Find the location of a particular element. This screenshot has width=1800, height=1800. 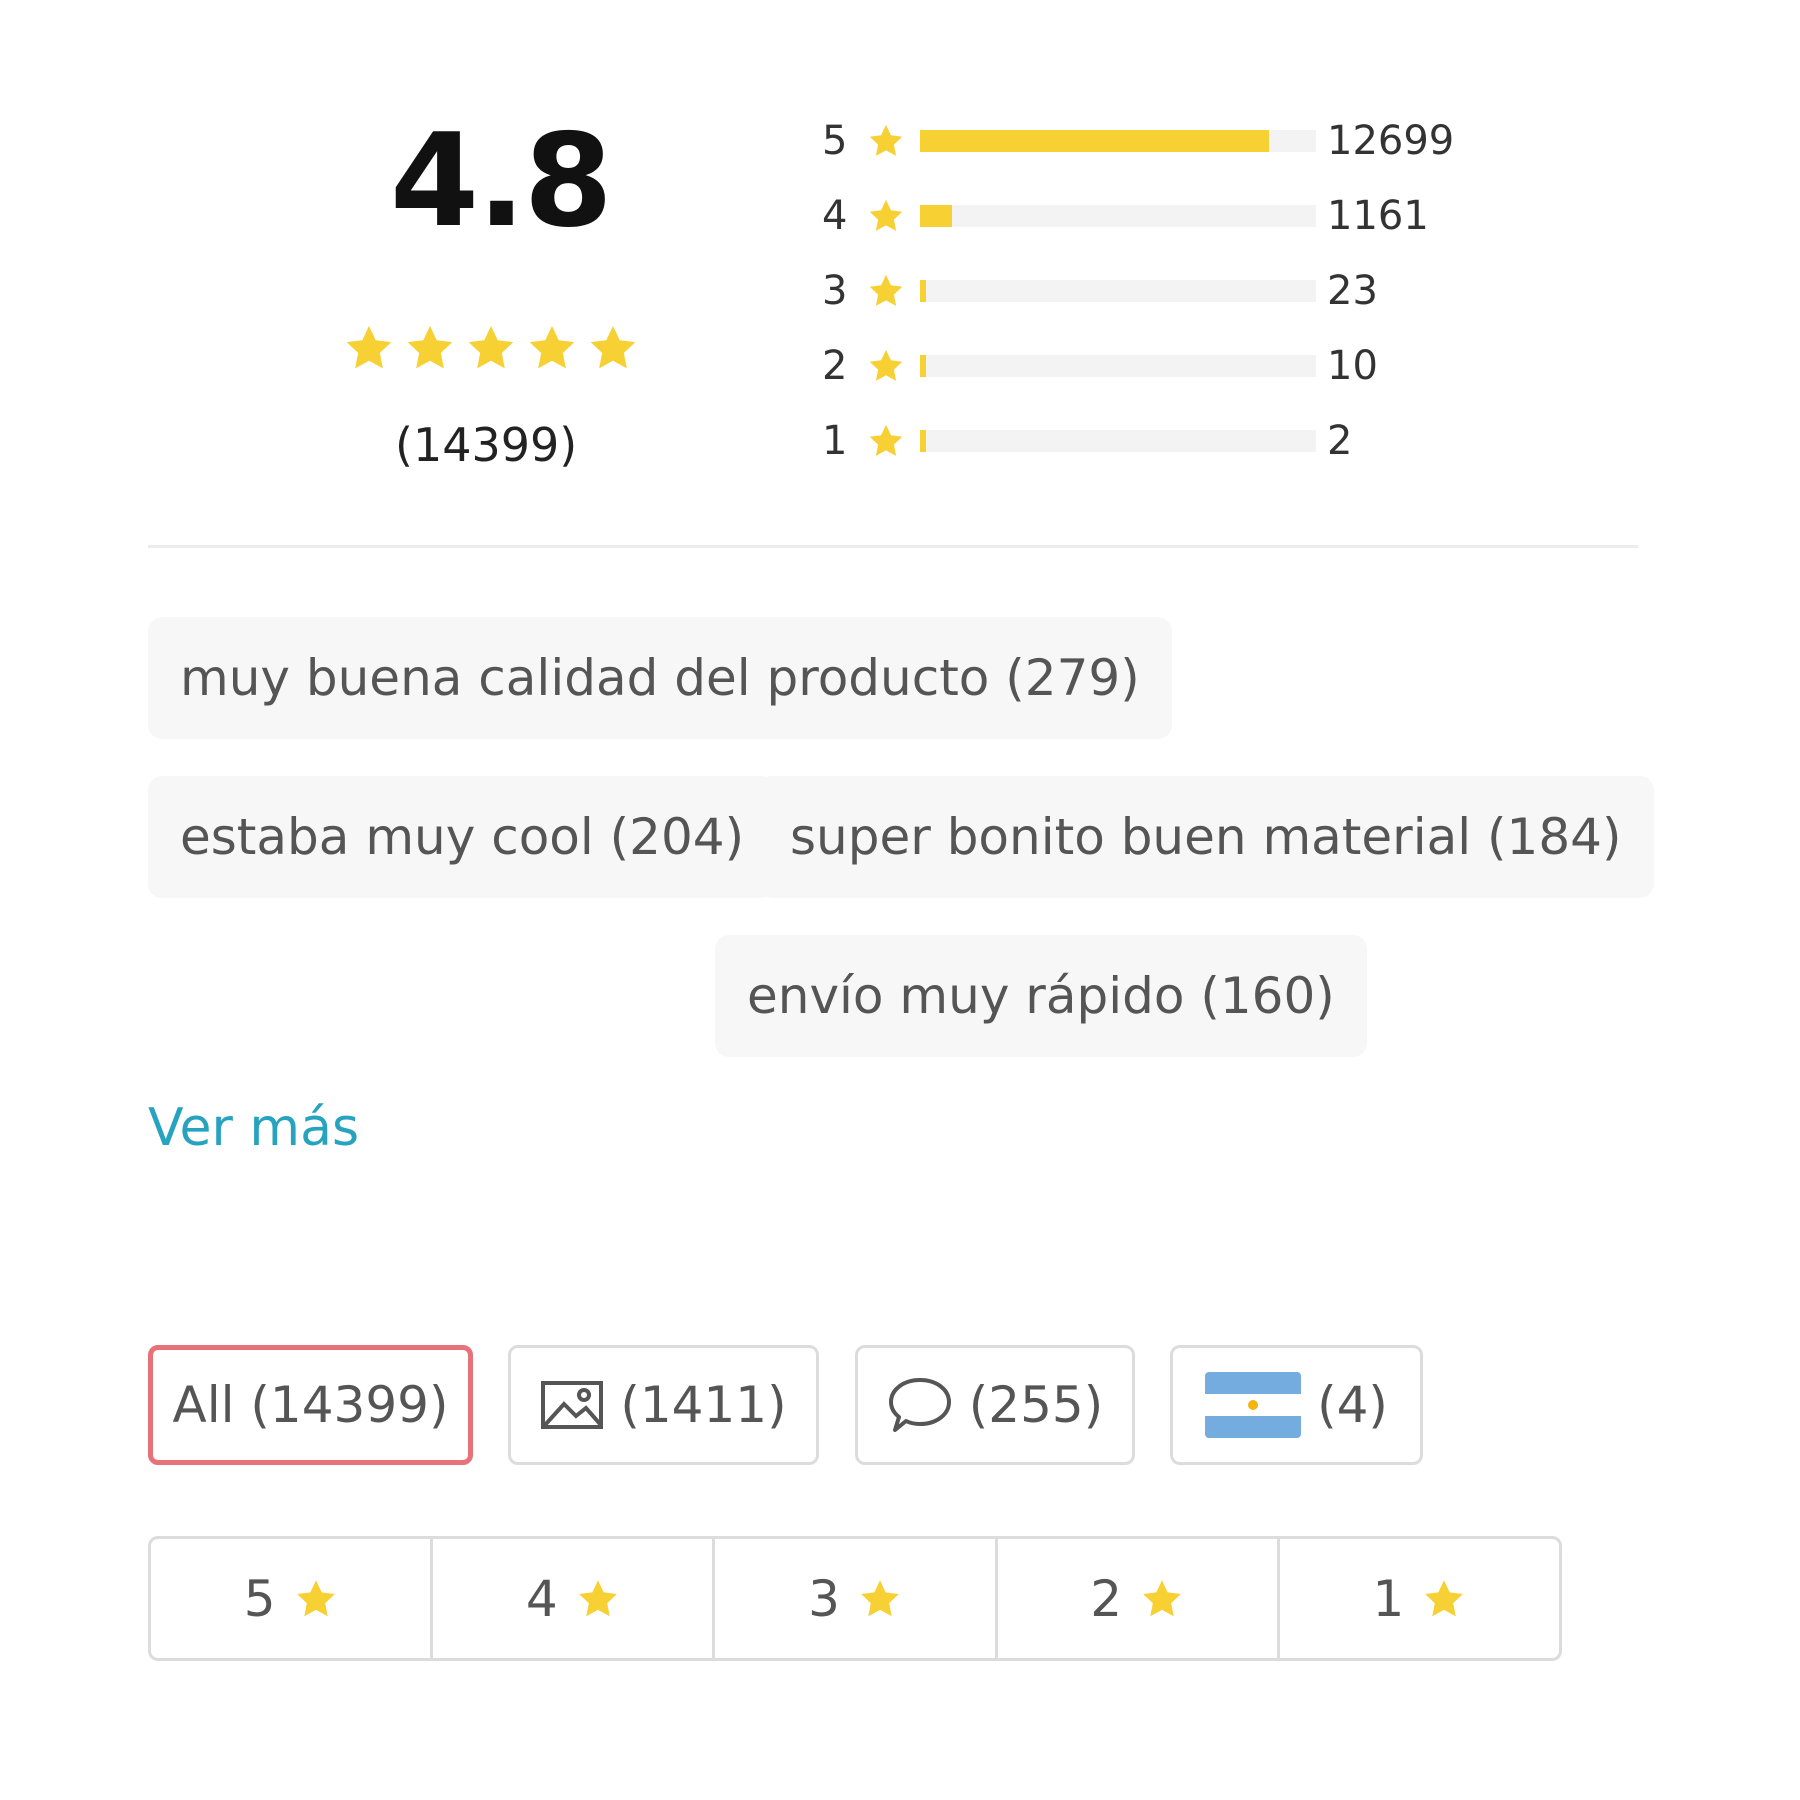

filter-label: (1411) is located at coordinates (703, 1405).